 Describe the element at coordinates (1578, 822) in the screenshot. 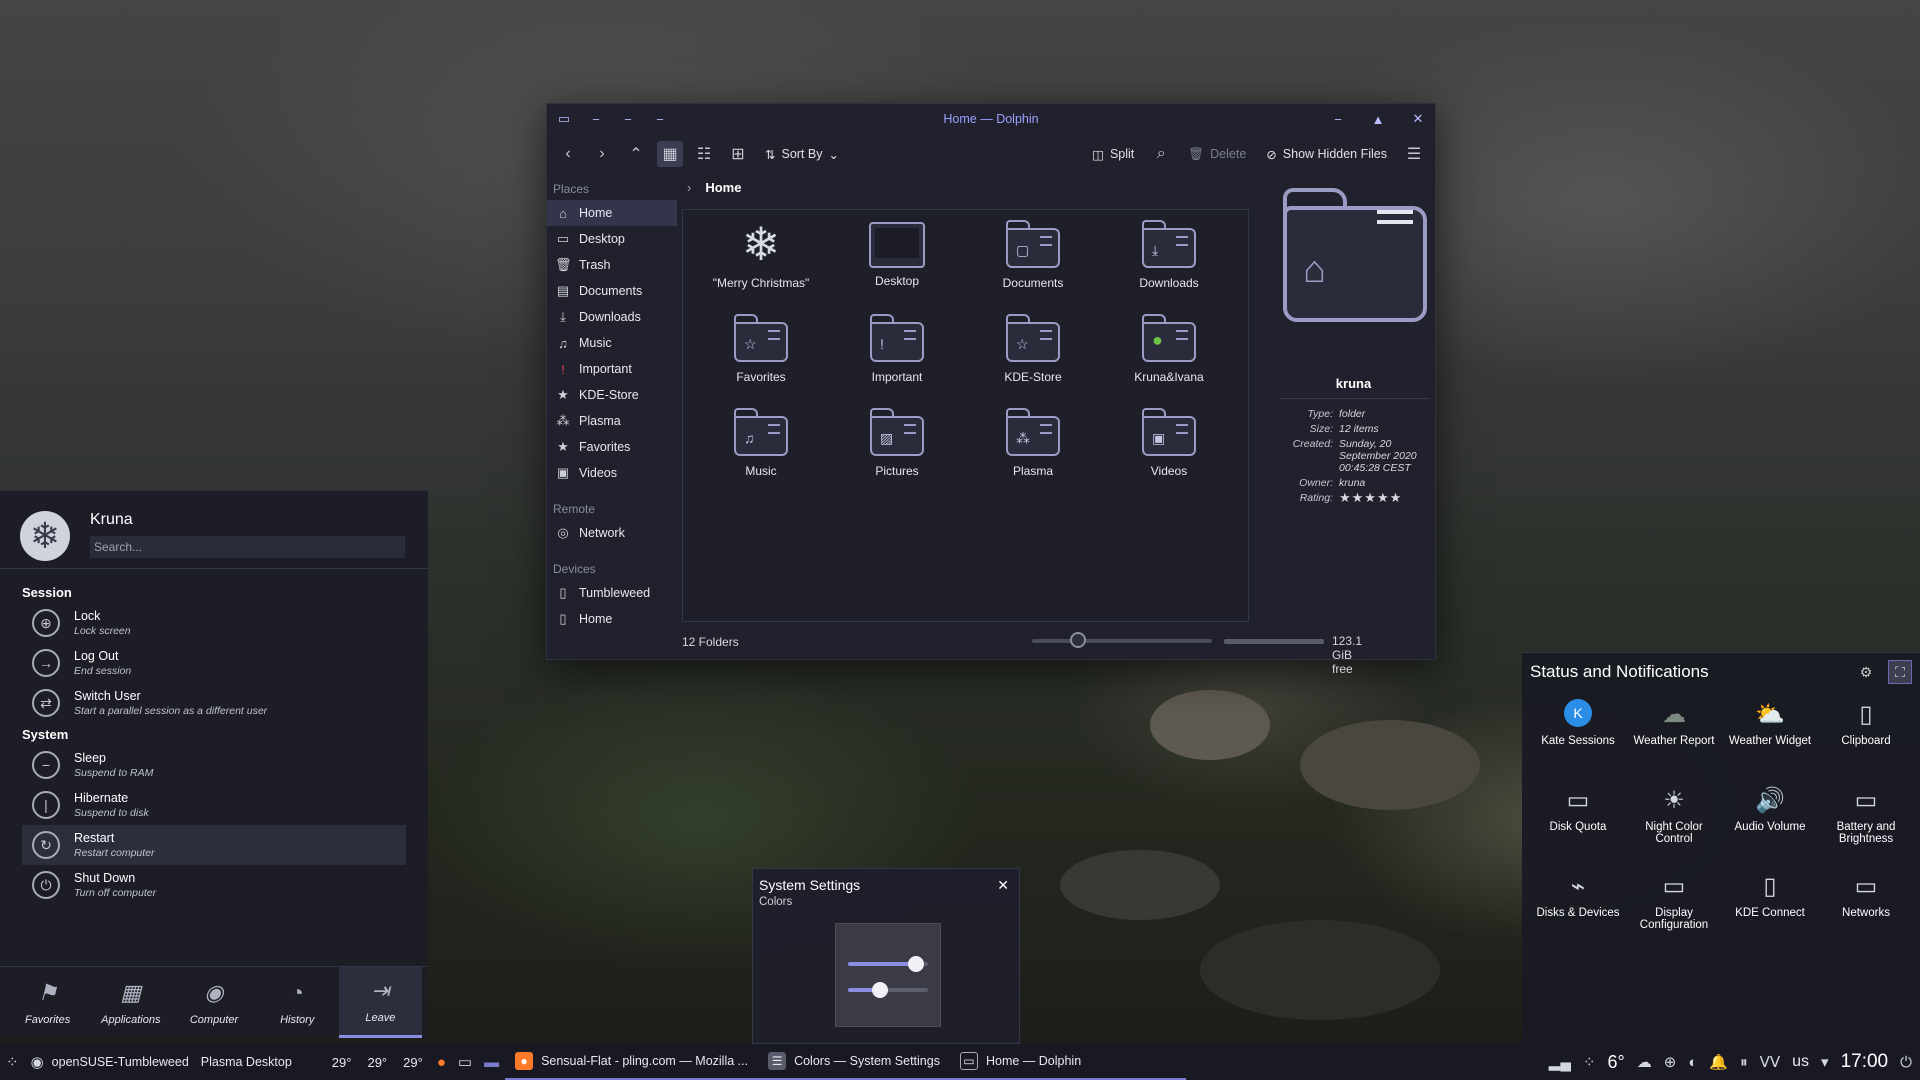

I see `tray-disk-quota: ▭ Disk Quota` at that location.